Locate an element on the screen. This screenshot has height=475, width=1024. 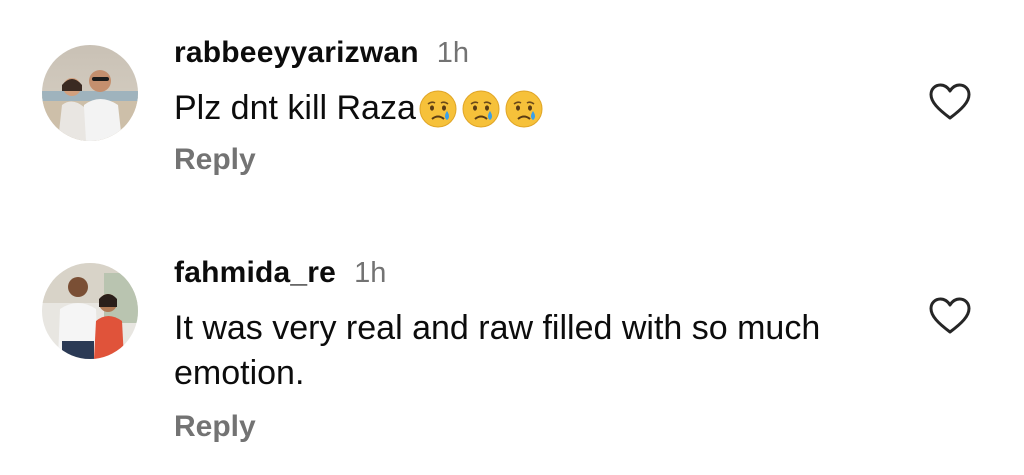
username: fahmida_re is located at coordinates (255, 273).